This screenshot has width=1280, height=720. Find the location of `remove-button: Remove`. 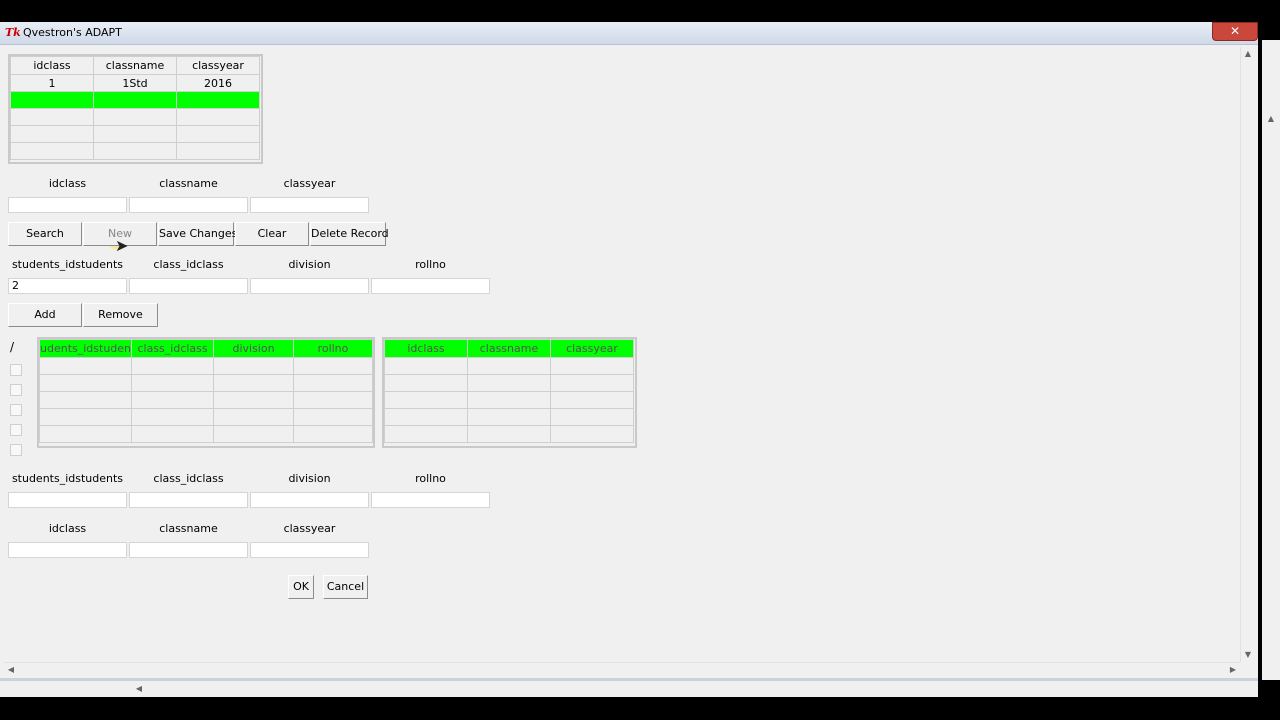

remove-button: Remove is located at coordinates (120, 315).